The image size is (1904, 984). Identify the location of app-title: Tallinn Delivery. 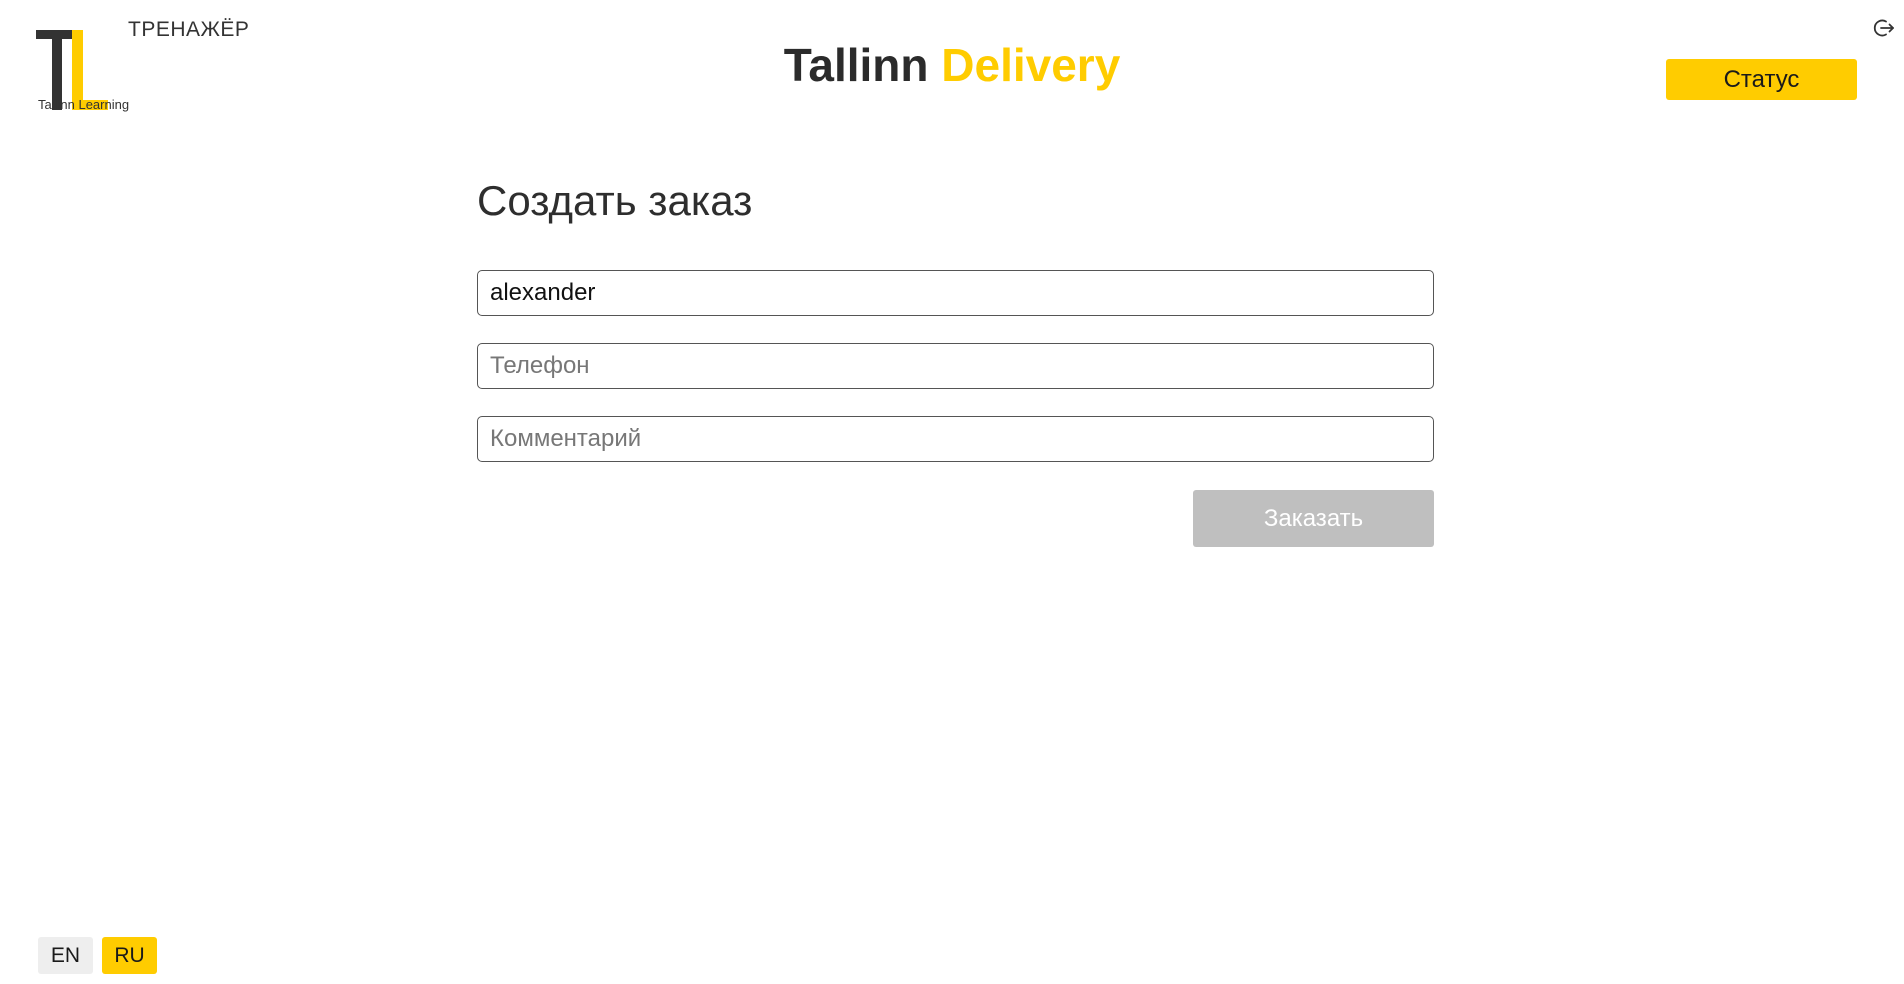
(952, 65).